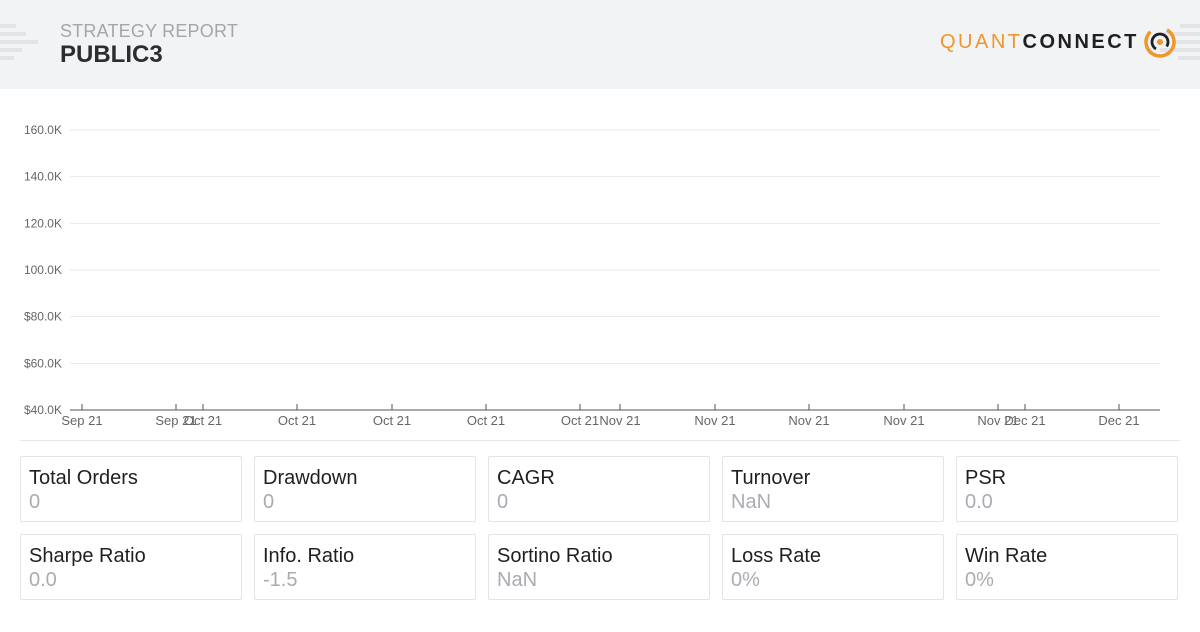  I want to click on logo-text-connect: CONNECT, so click(1080, 41).